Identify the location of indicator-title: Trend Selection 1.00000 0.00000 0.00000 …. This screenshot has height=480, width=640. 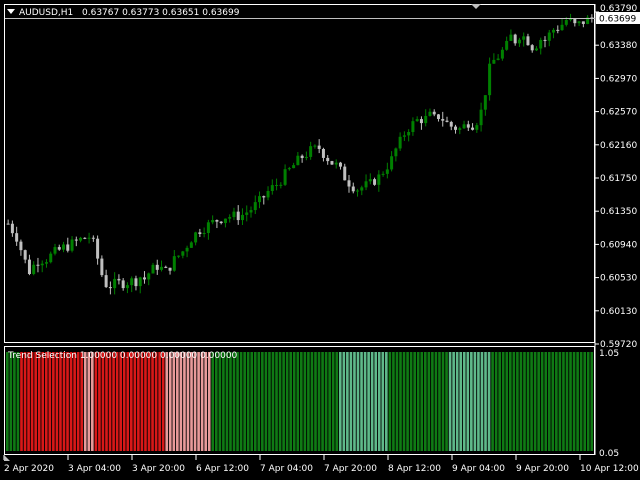
(122, 356).